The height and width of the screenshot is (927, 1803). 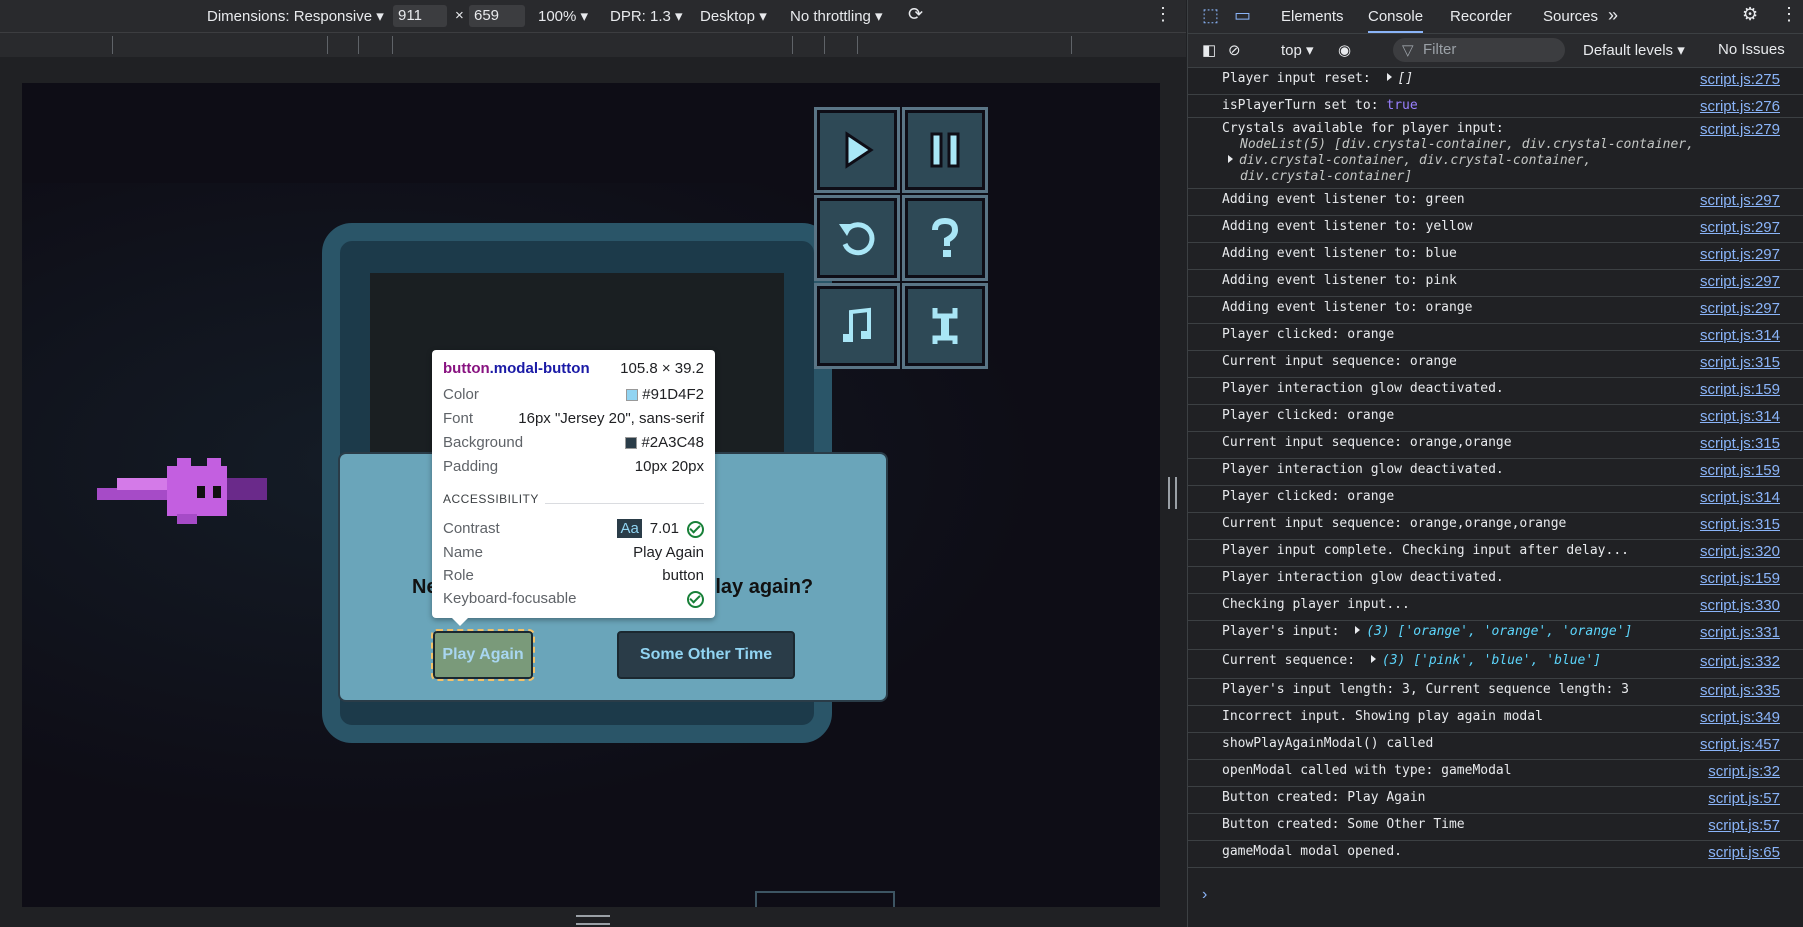 I want to click on help-button, so click(x=945, y=238).